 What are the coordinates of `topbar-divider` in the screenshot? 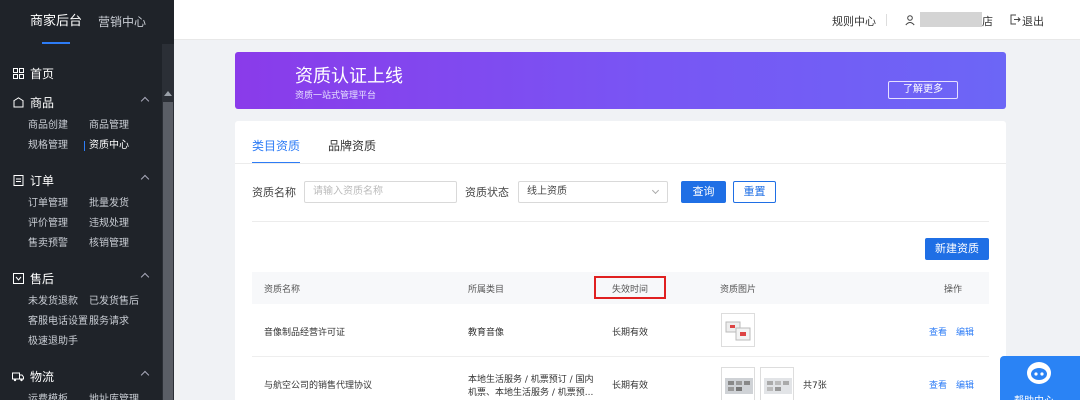 It's located at (886, 20).